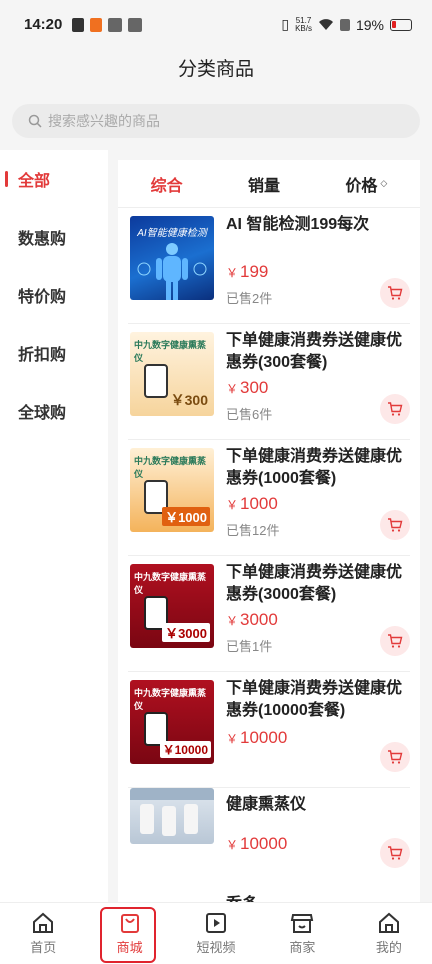 This screenshot has height=964, width=432. I want to click on app-notification-icon, so click(96, 25).